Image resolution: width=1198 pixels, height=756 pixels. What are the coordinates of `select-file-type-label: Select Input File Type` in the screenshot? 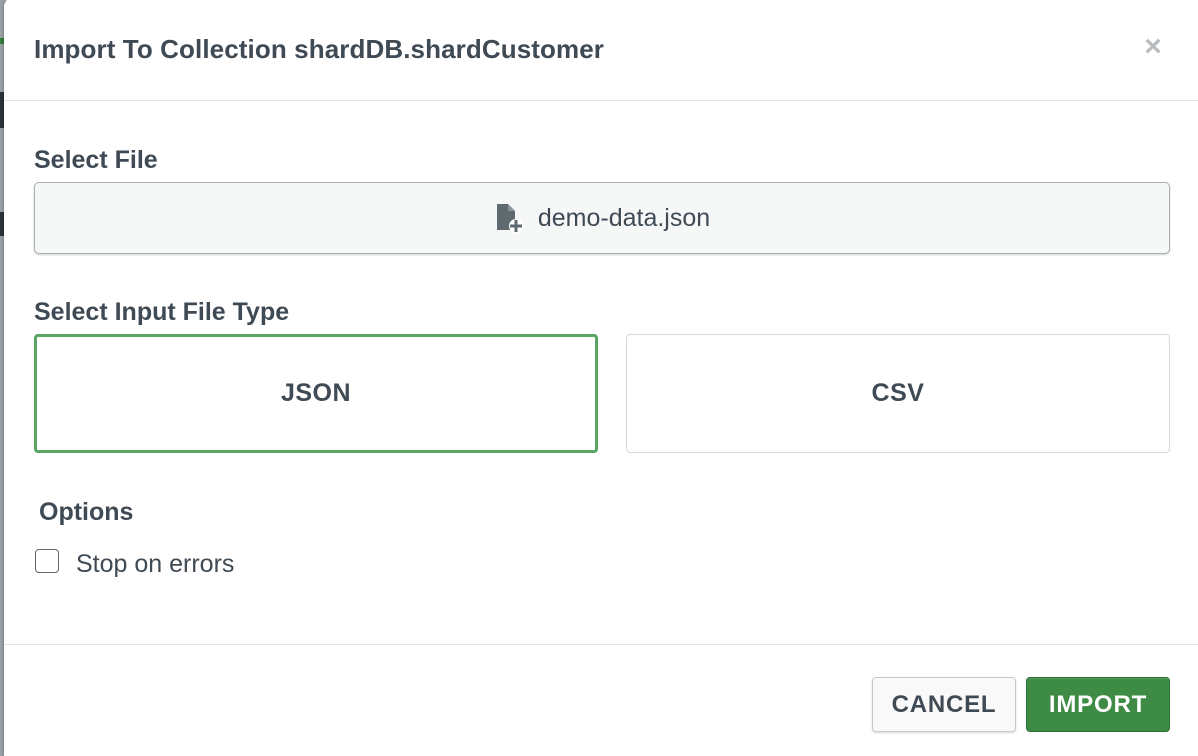 It's located at (162, 312).